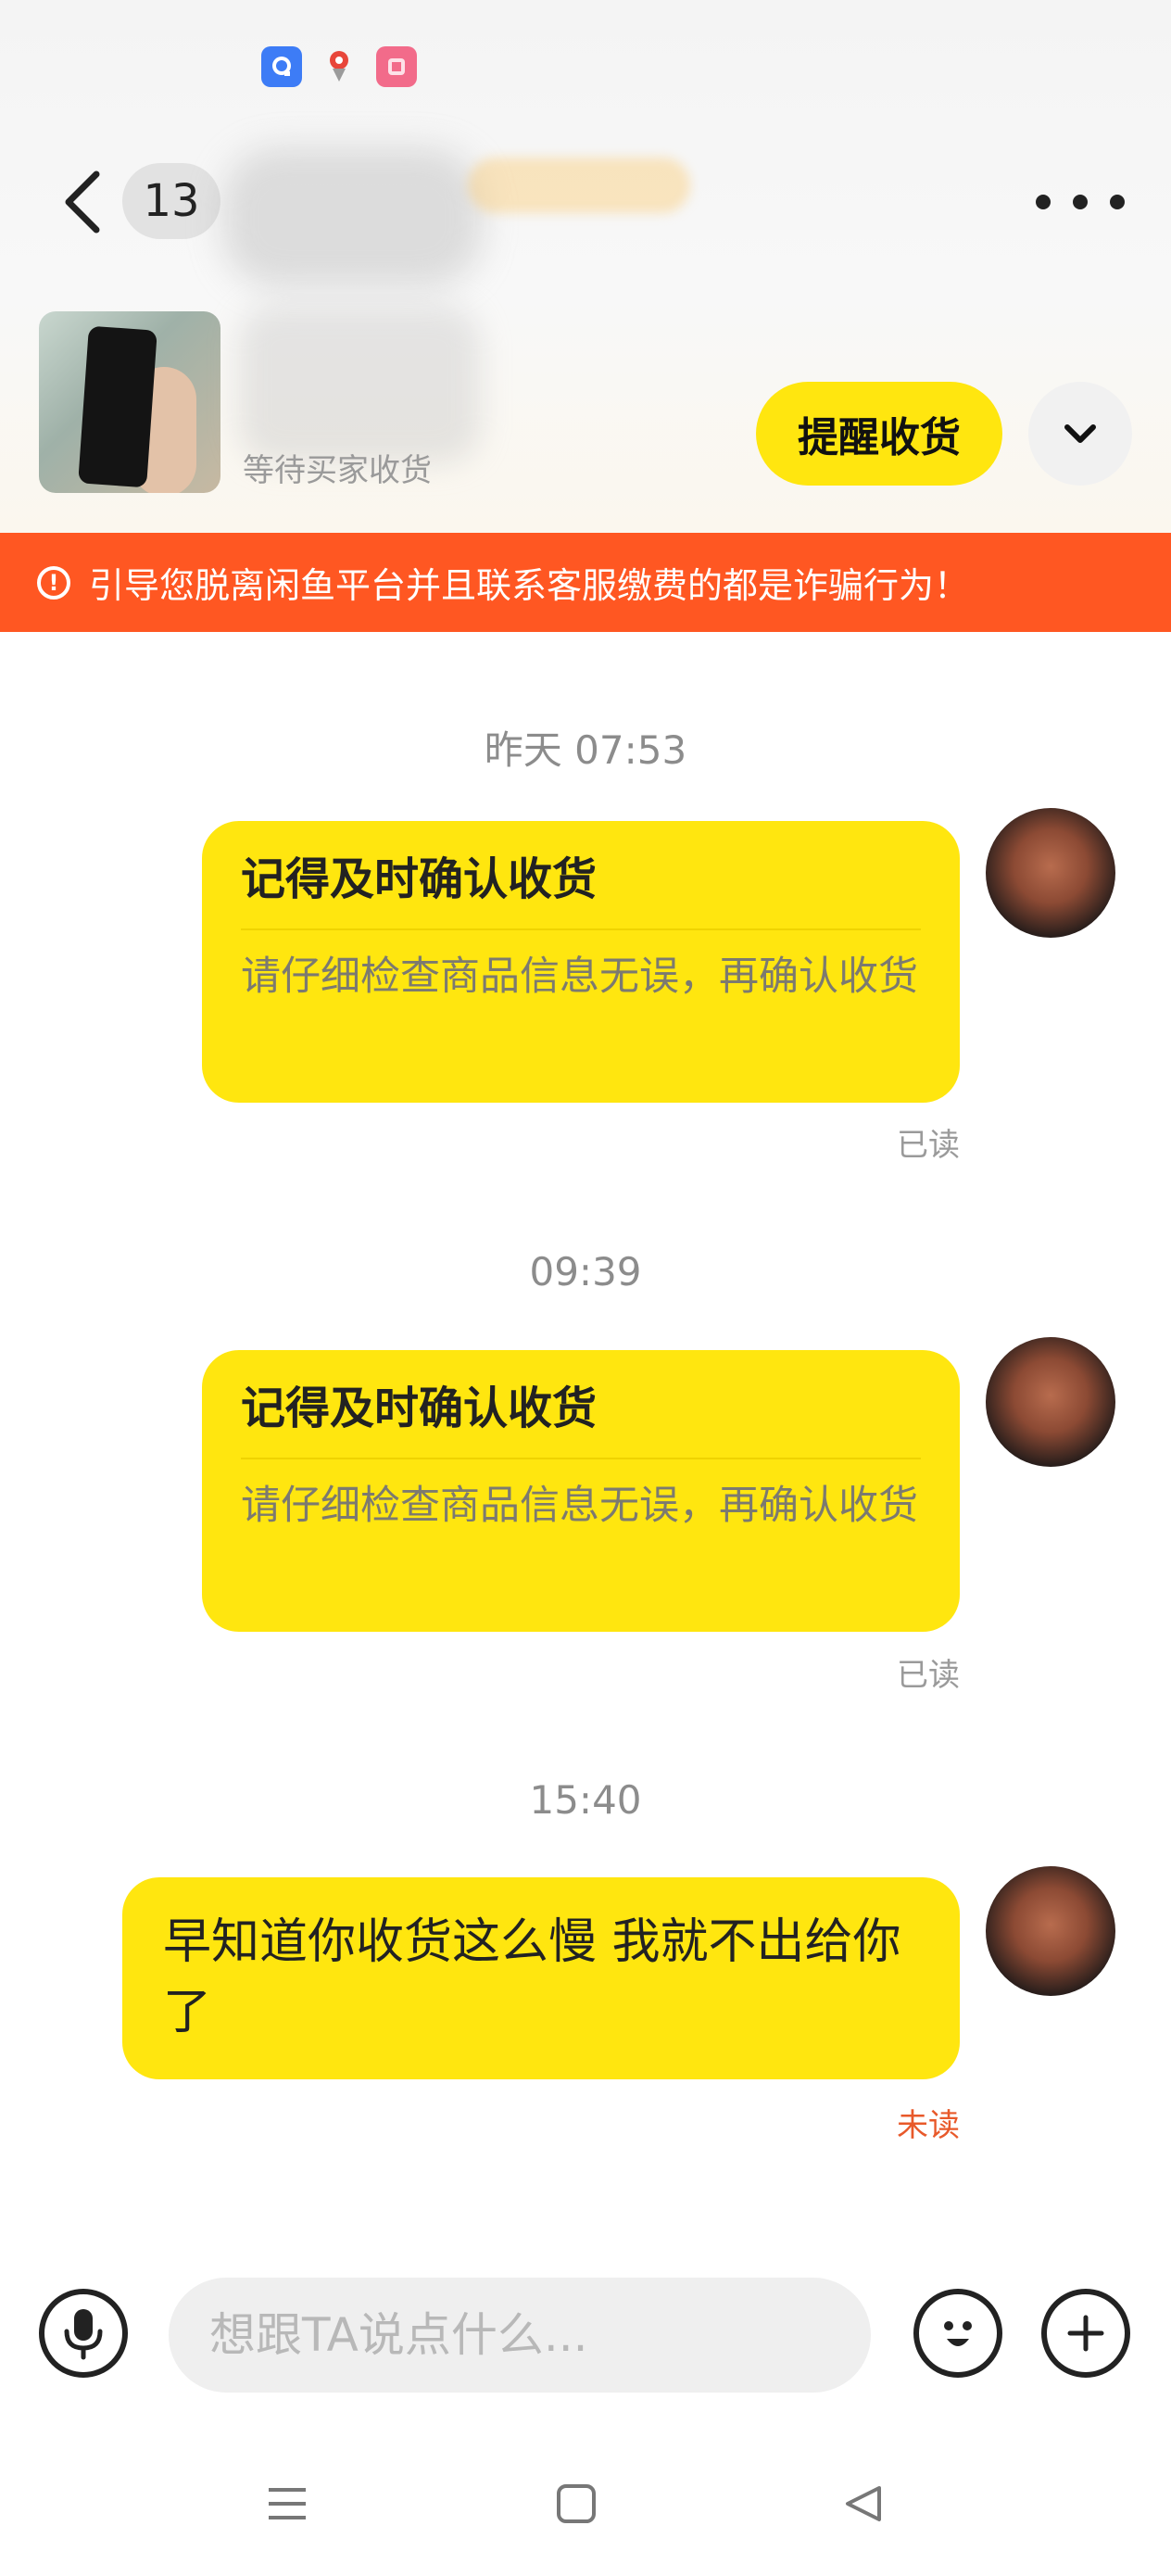  I want to click on back-triangle-icon, so click(864, 2504).